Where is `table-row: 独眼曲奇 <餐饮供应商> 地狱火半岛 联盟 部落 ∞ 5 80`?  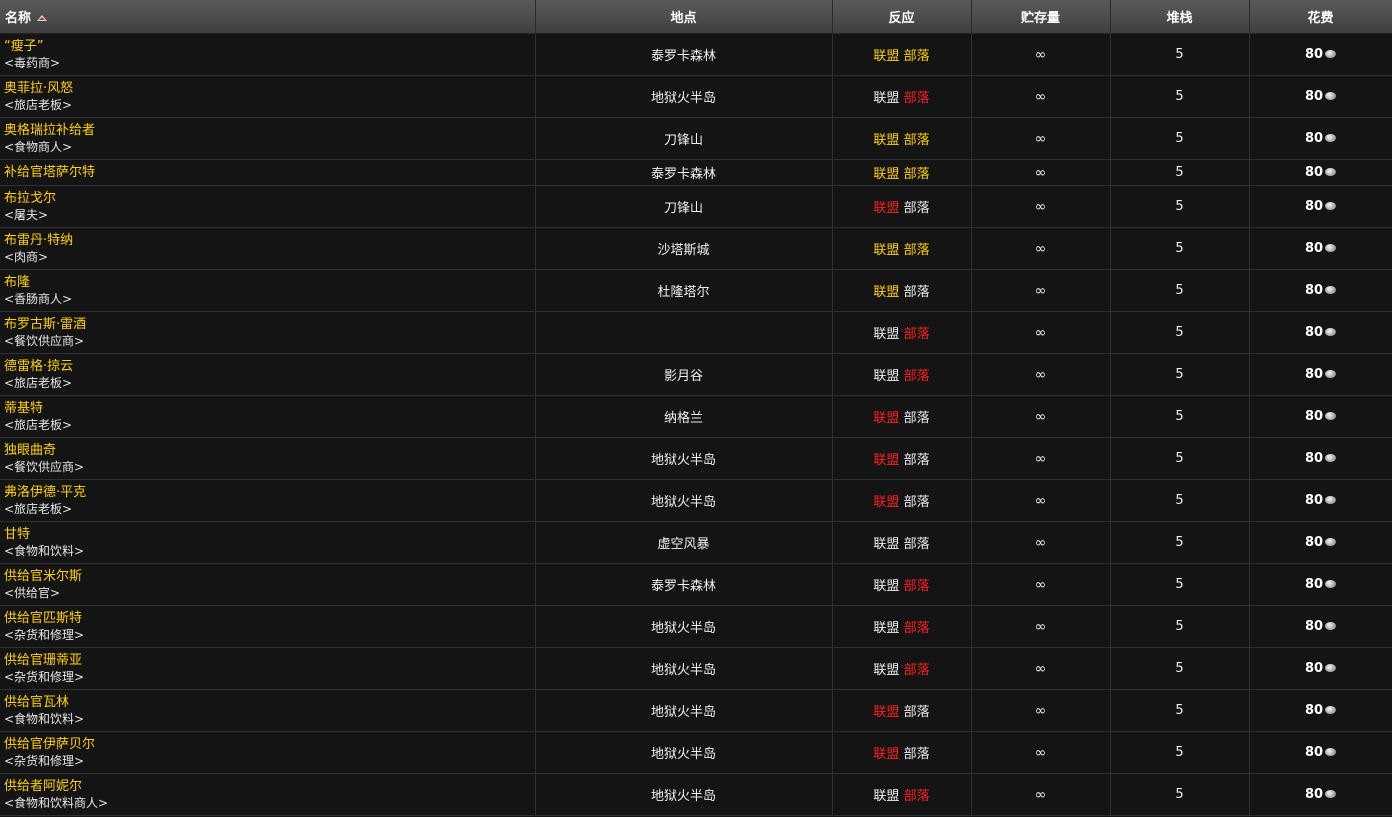
table-row: 独眼曲奇 <餐饮供应商> 地狱火半岛 联盟 部落 ∞ 5 80 is located at coordinates (696, 458).